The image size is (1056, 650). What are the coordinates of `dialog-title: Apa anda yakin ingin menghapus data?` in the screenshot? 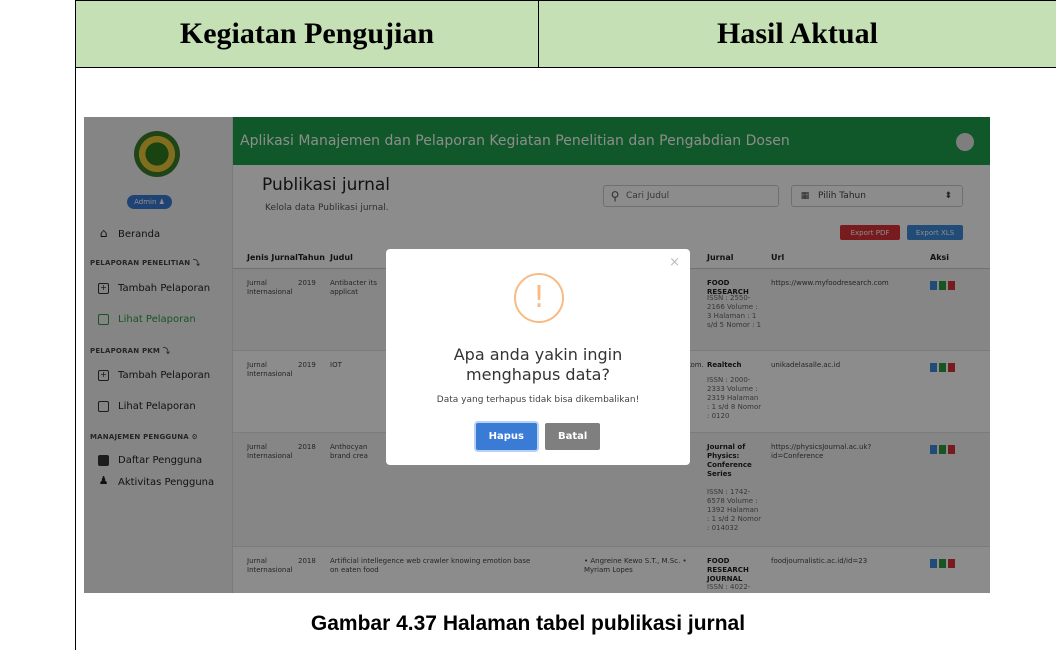 It's located at (538, 365).